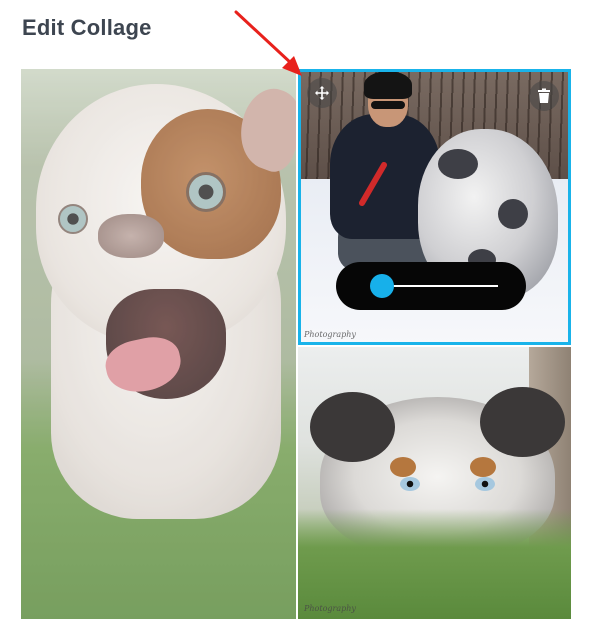 Image resolution: width=590 pixels, height=641 pixels. I want to click on zoom-slider, so click(431, 286).